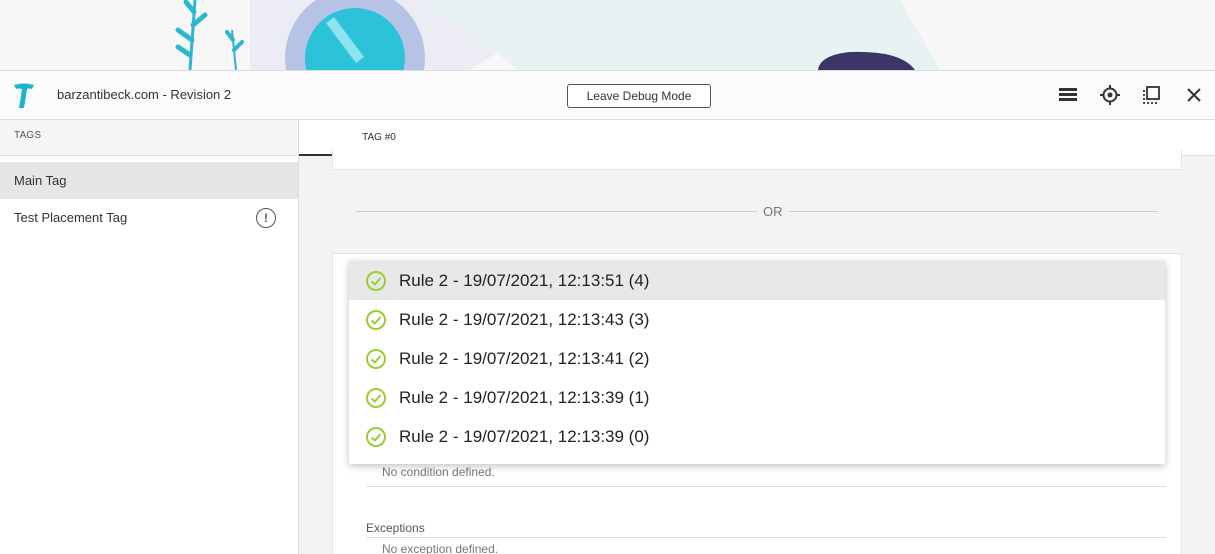 The width and height of the screenshot is (1215, 554). Describe the element at coordinates (524, 280) in the screenshot. I see `list-item-label: Rule 2 - 19/07/2021, 12:13:51 (4)` at that location.